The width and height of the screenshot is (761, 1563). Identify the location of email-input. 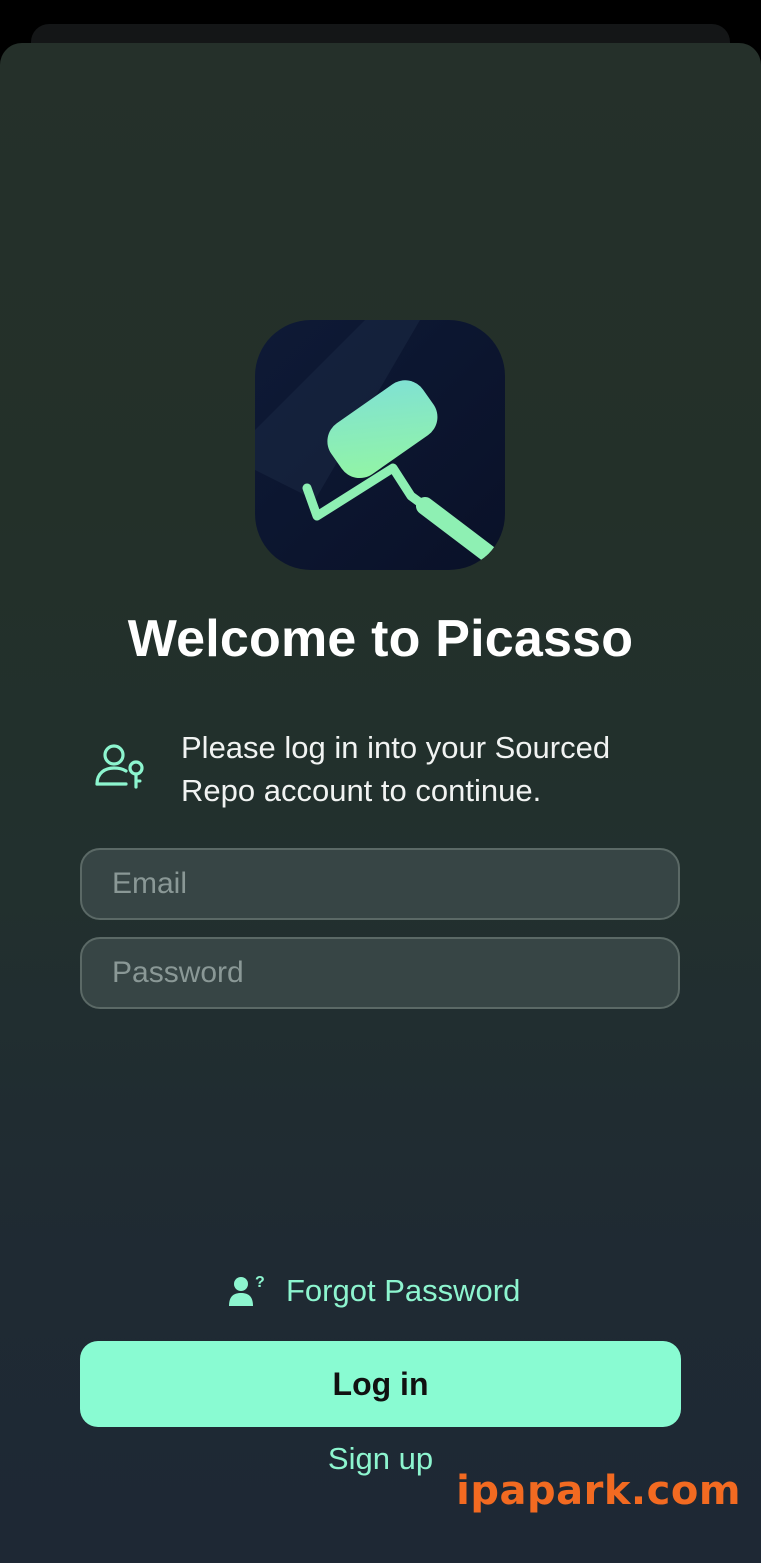
(380, 884).